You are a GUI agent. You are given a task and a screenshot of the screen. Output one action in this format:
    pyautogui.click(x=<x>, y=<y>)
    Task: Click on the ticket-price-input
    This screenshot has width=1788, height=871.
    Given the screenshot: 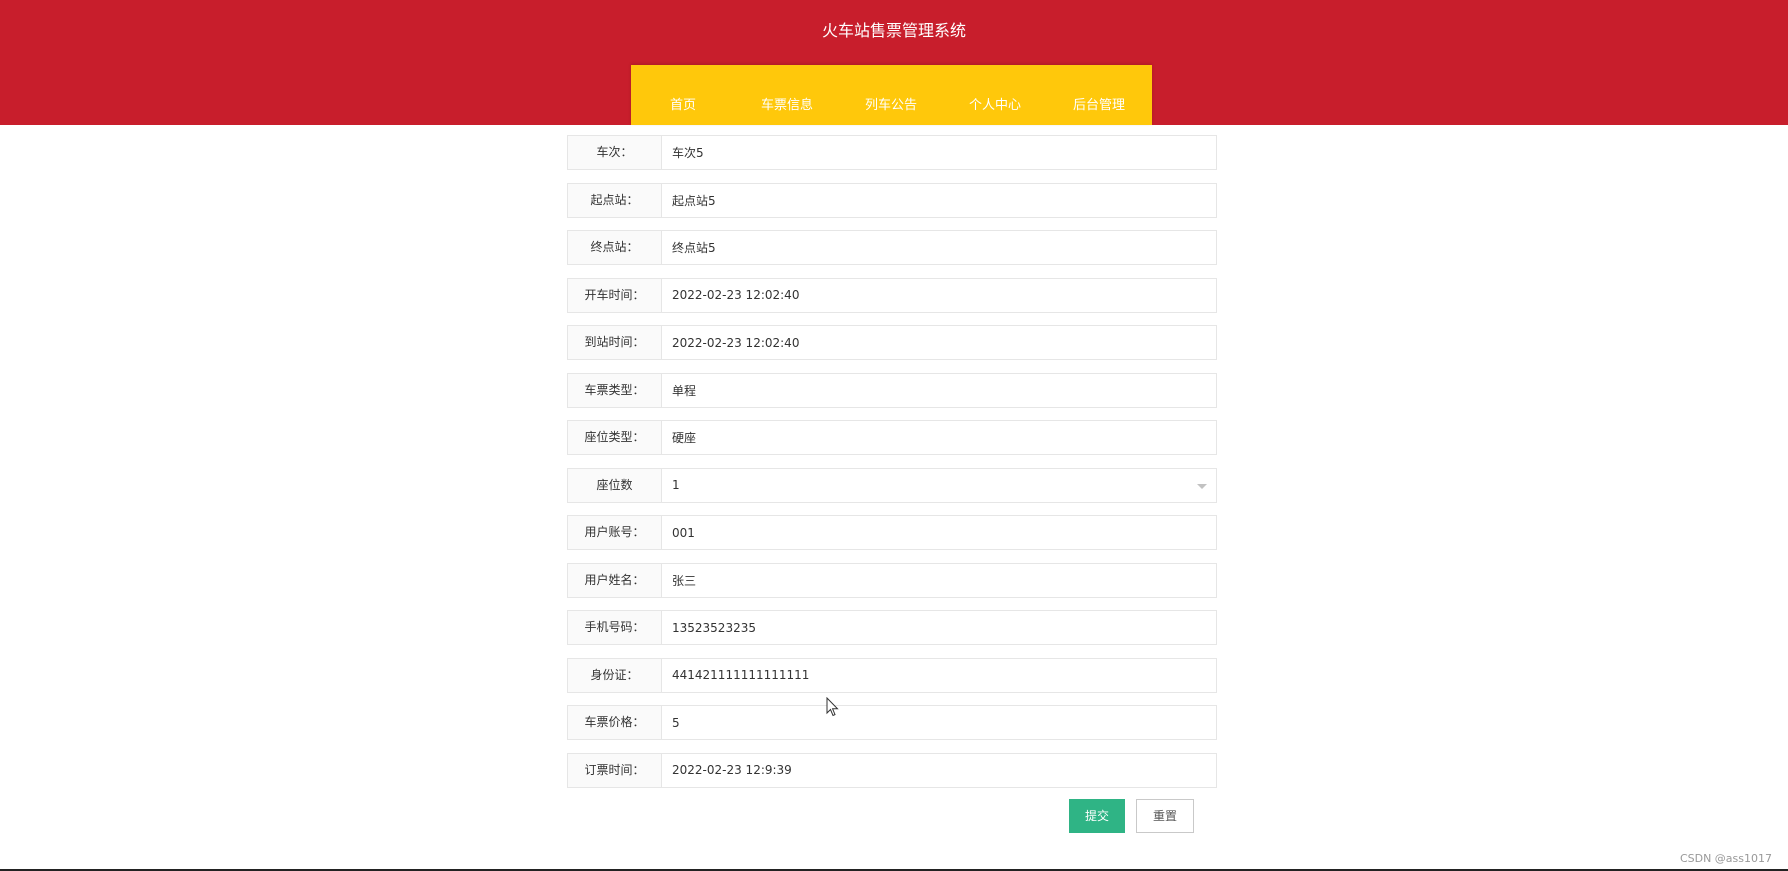 What is the action you would take?
    pyautogui.click(x=939, y=722)
    